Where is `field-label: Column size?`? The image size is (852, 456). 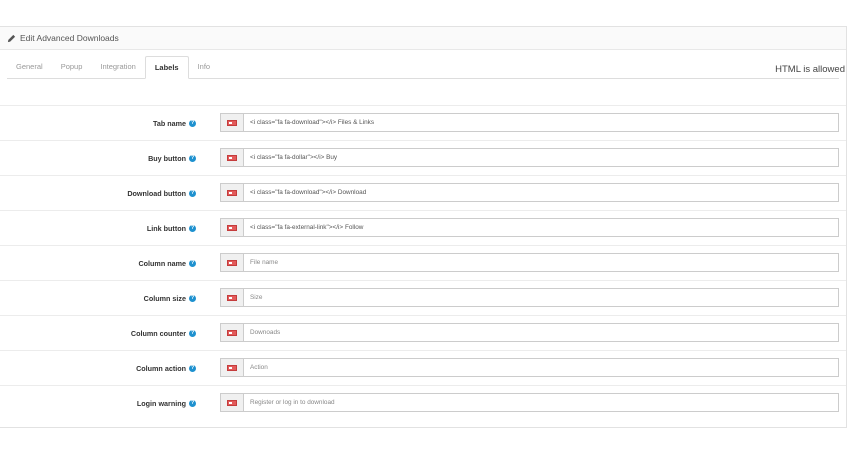 field-label: Column size? is located at coordinates (169, 298).